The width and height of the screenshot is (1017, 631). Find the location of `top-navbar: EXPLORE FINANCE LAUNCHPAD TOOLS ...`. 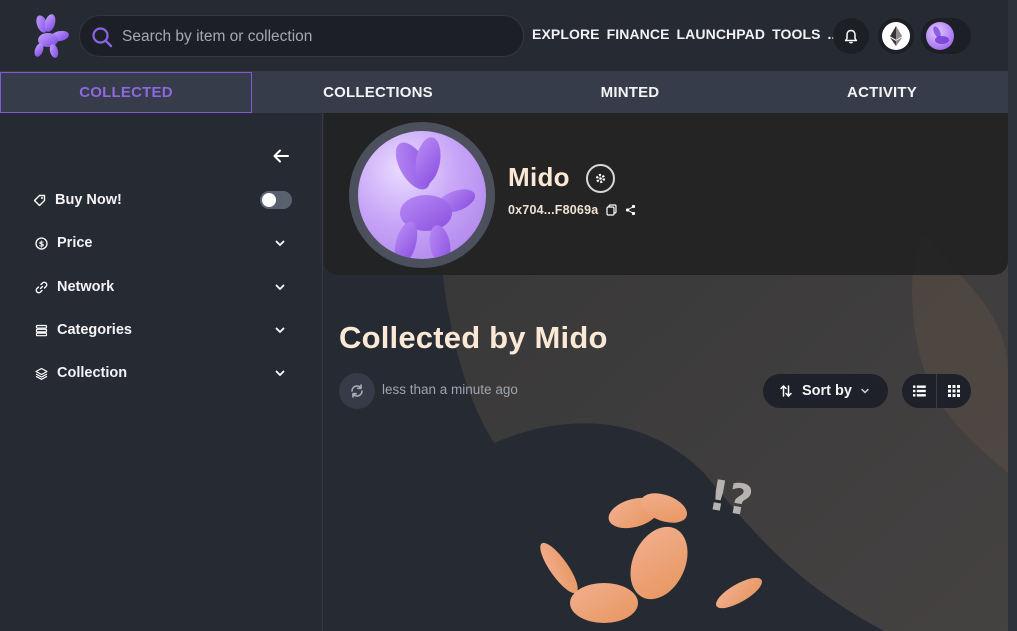

top-navbar: EXPLORE FINANCE LAUNCHPAD TOOLS ... is located at coordinates (504, 36).